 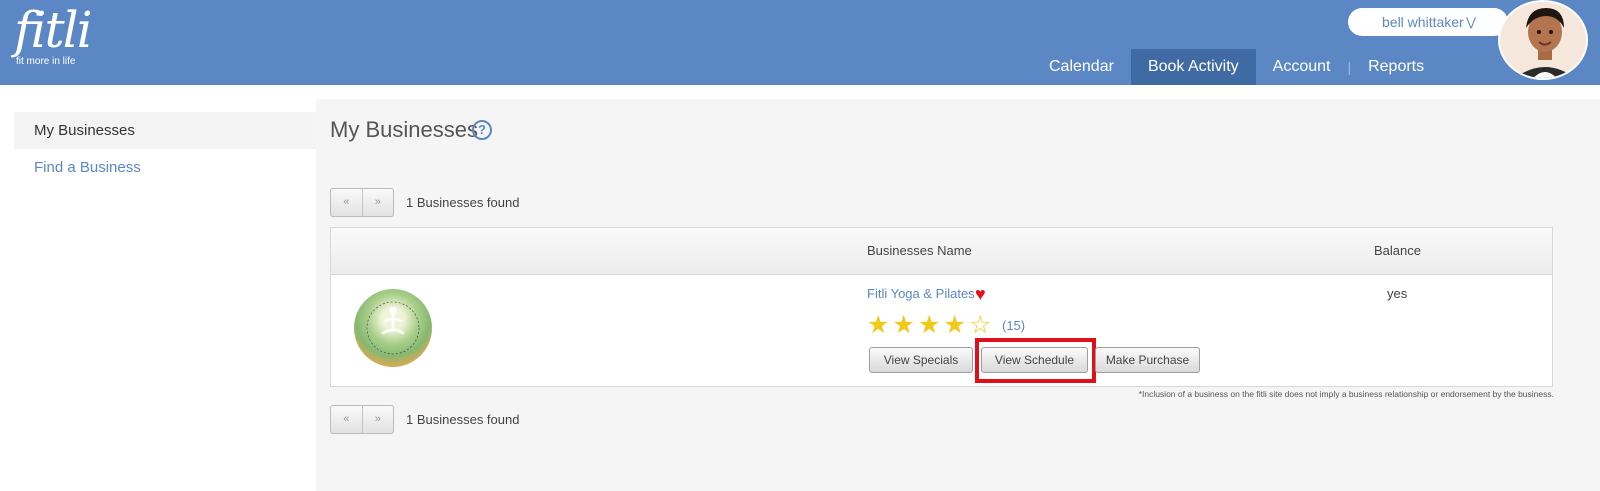 I want to click on business-name-link: Fitli Yoga & Pilates, so click(x=921, y=293).